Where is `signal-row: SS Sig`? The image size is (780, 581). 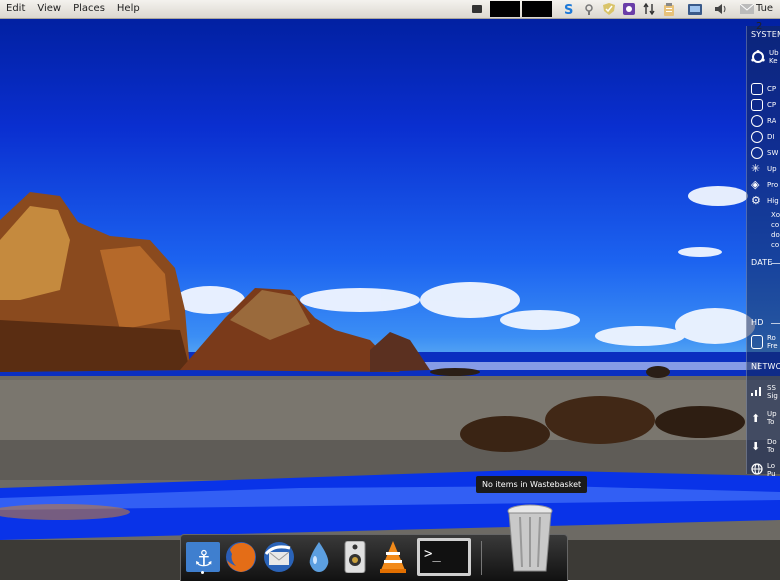 signal-row: SS Sig is located at coordinates (765, 392).